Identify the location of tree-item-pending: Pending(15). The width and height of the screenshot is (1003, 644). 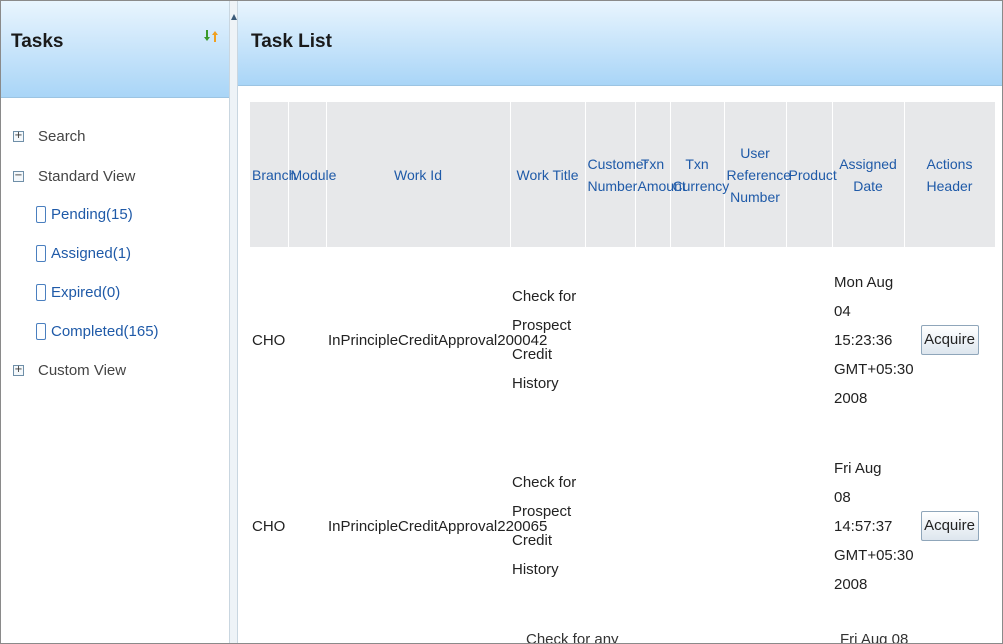
(84, 214).